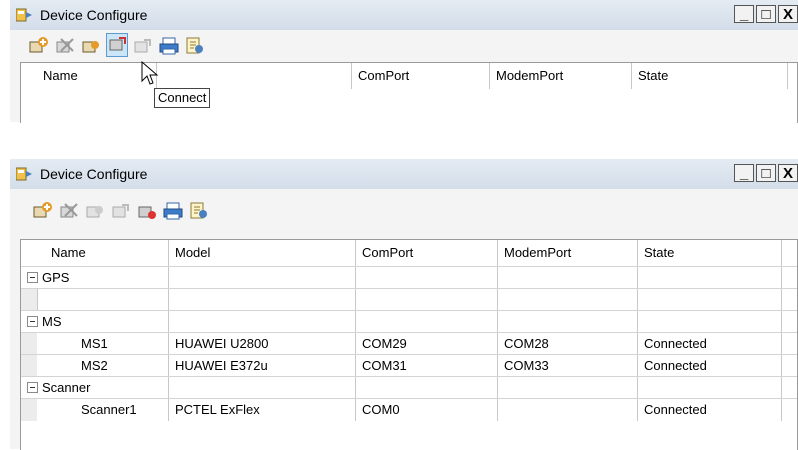 The image size is (798, 450). I want to click on group-row-ms: MS, so click(409, 321).